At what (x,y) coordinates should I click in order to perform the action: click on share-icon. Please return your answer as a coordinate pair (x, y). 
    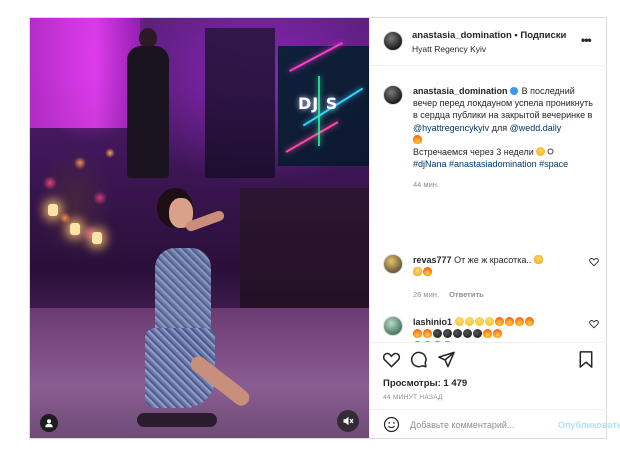
    Looking at the image, I should click on (446, 359).